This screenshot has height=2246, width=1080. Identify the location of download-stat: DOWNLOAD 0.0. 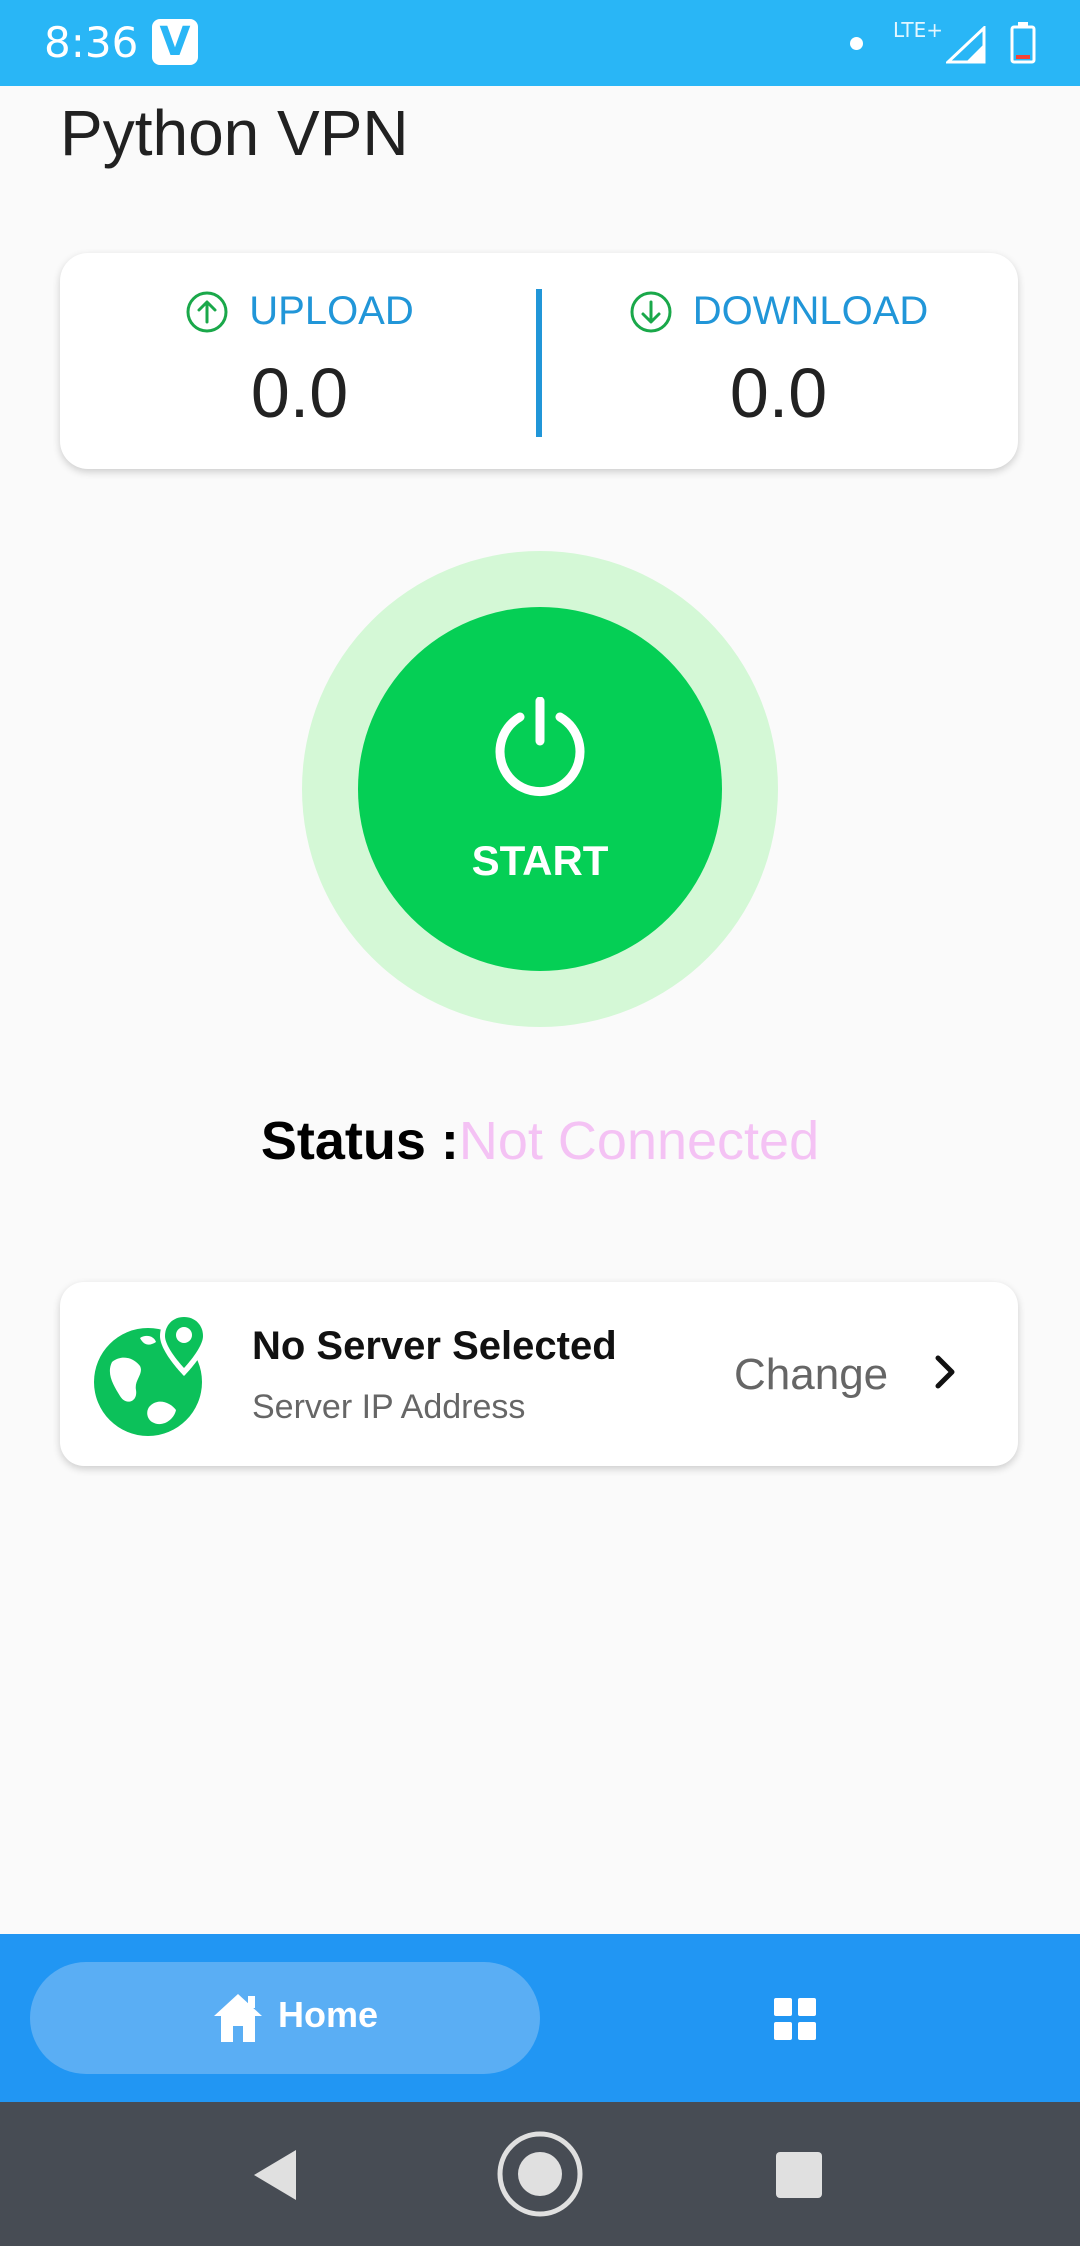
(778, 361).